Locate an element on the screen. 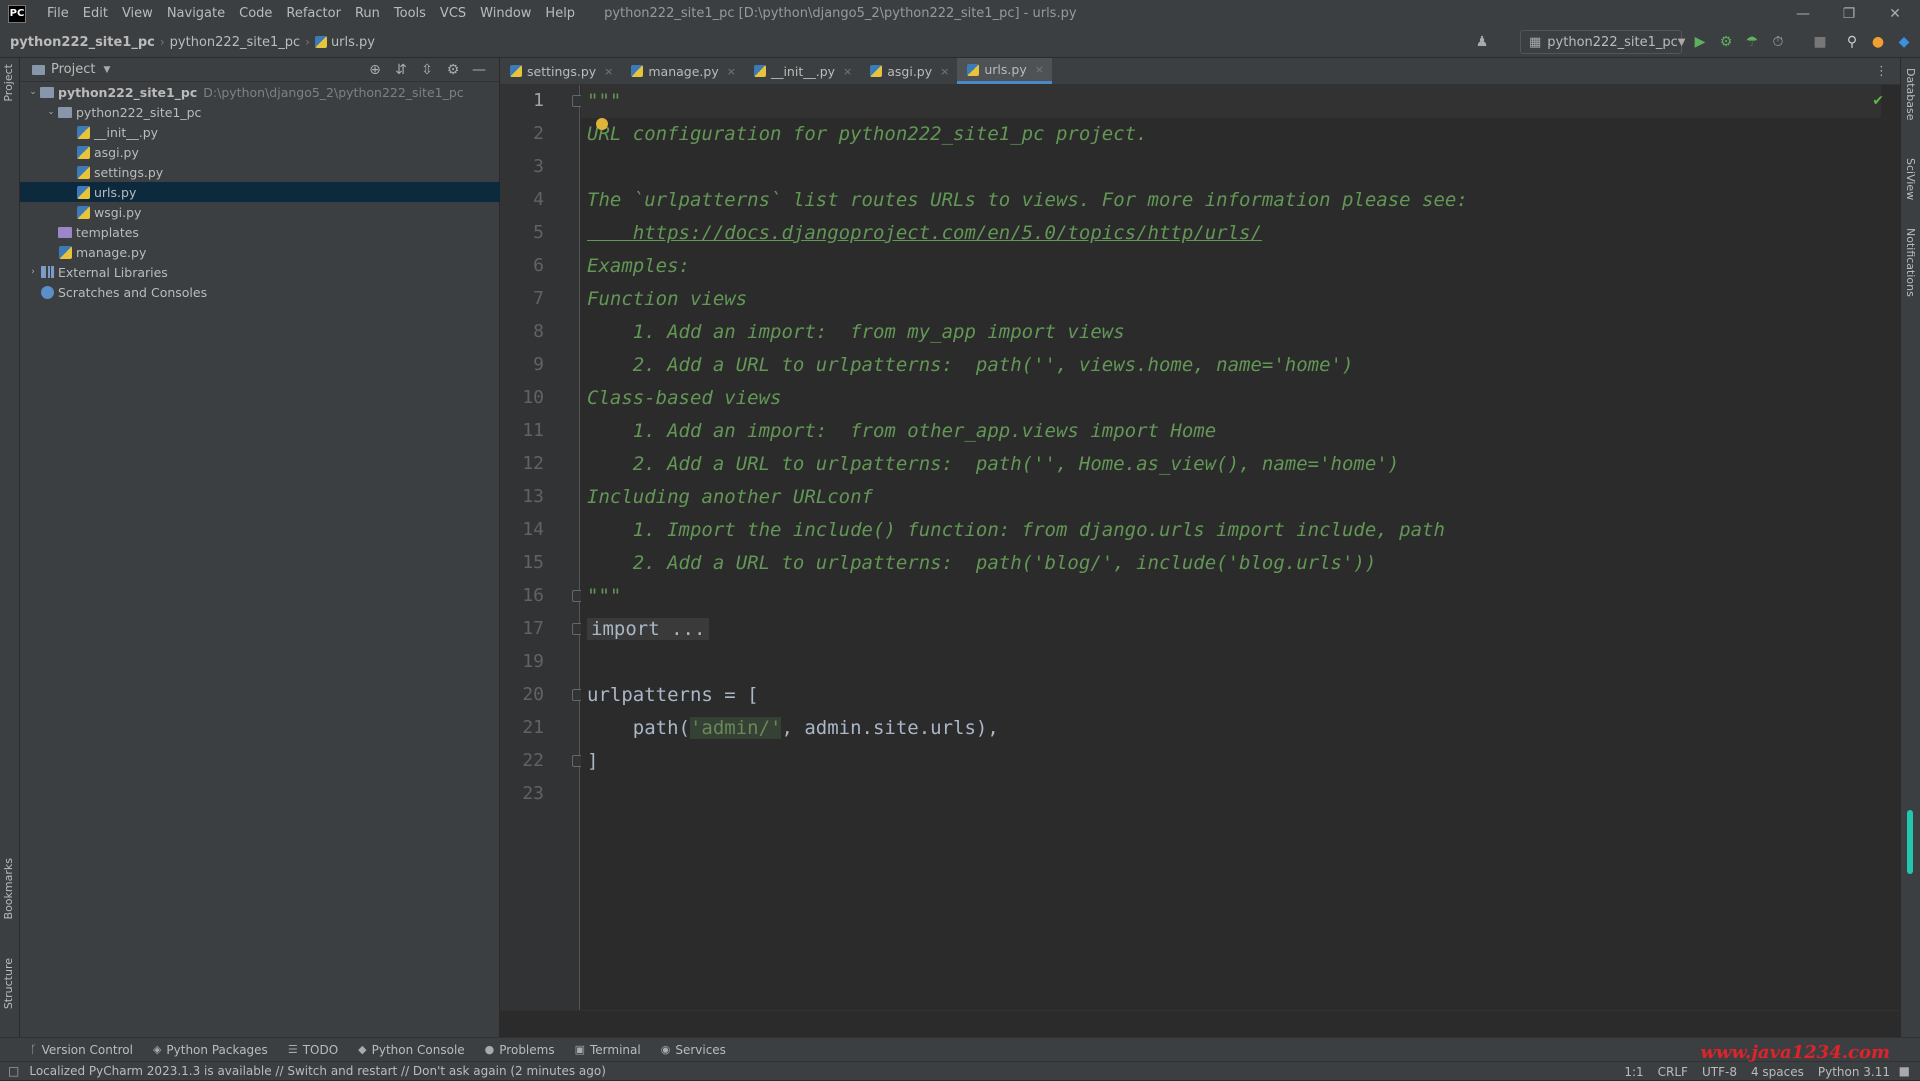 Image resolution: width=1920 pixels, height=1081 pixels. gear-icon: ⚙ is located at coordinates (453, 70).